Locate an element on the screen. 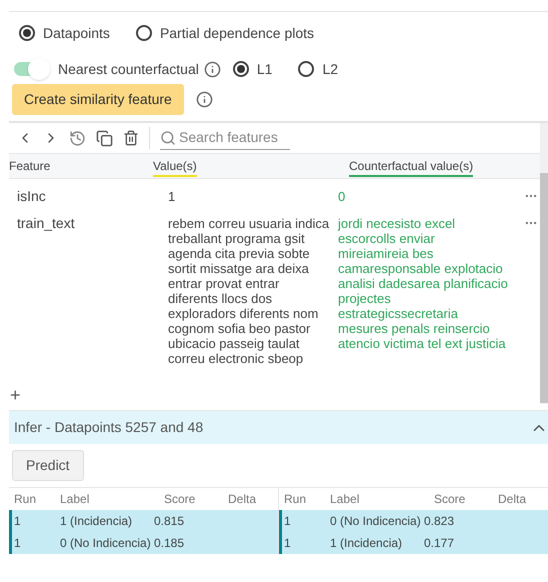  history-icon is located at coordinates (77, 138).